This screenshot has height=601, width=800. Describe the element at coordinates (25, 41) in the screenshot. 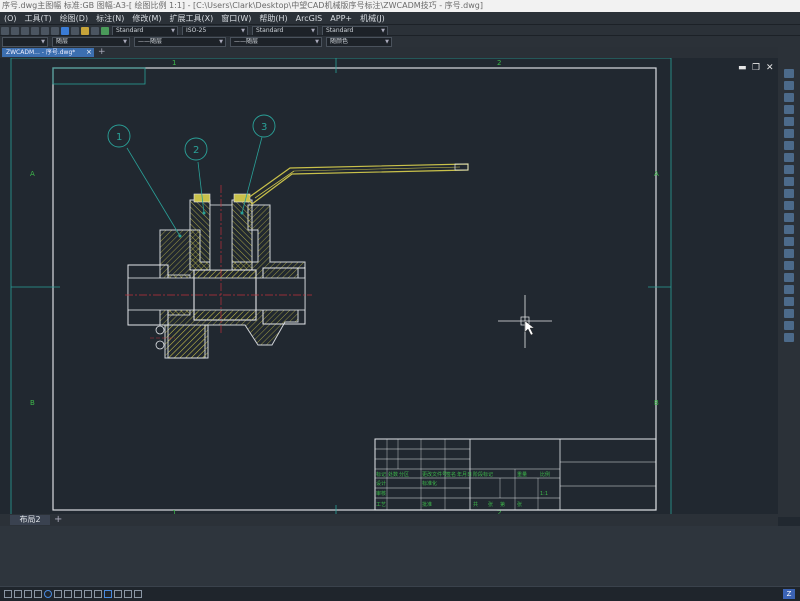

I see `layer-select: ▼` at that location.